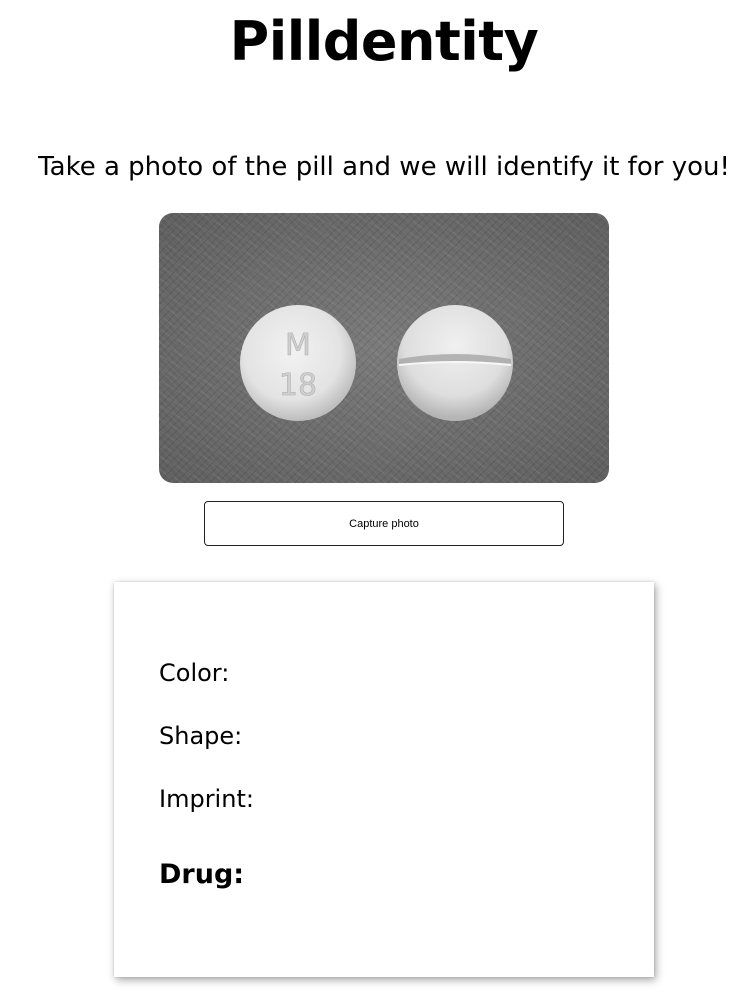  Describe the element at coordinates (455, 363) in the screenshot. I see `pill-back` at that location.